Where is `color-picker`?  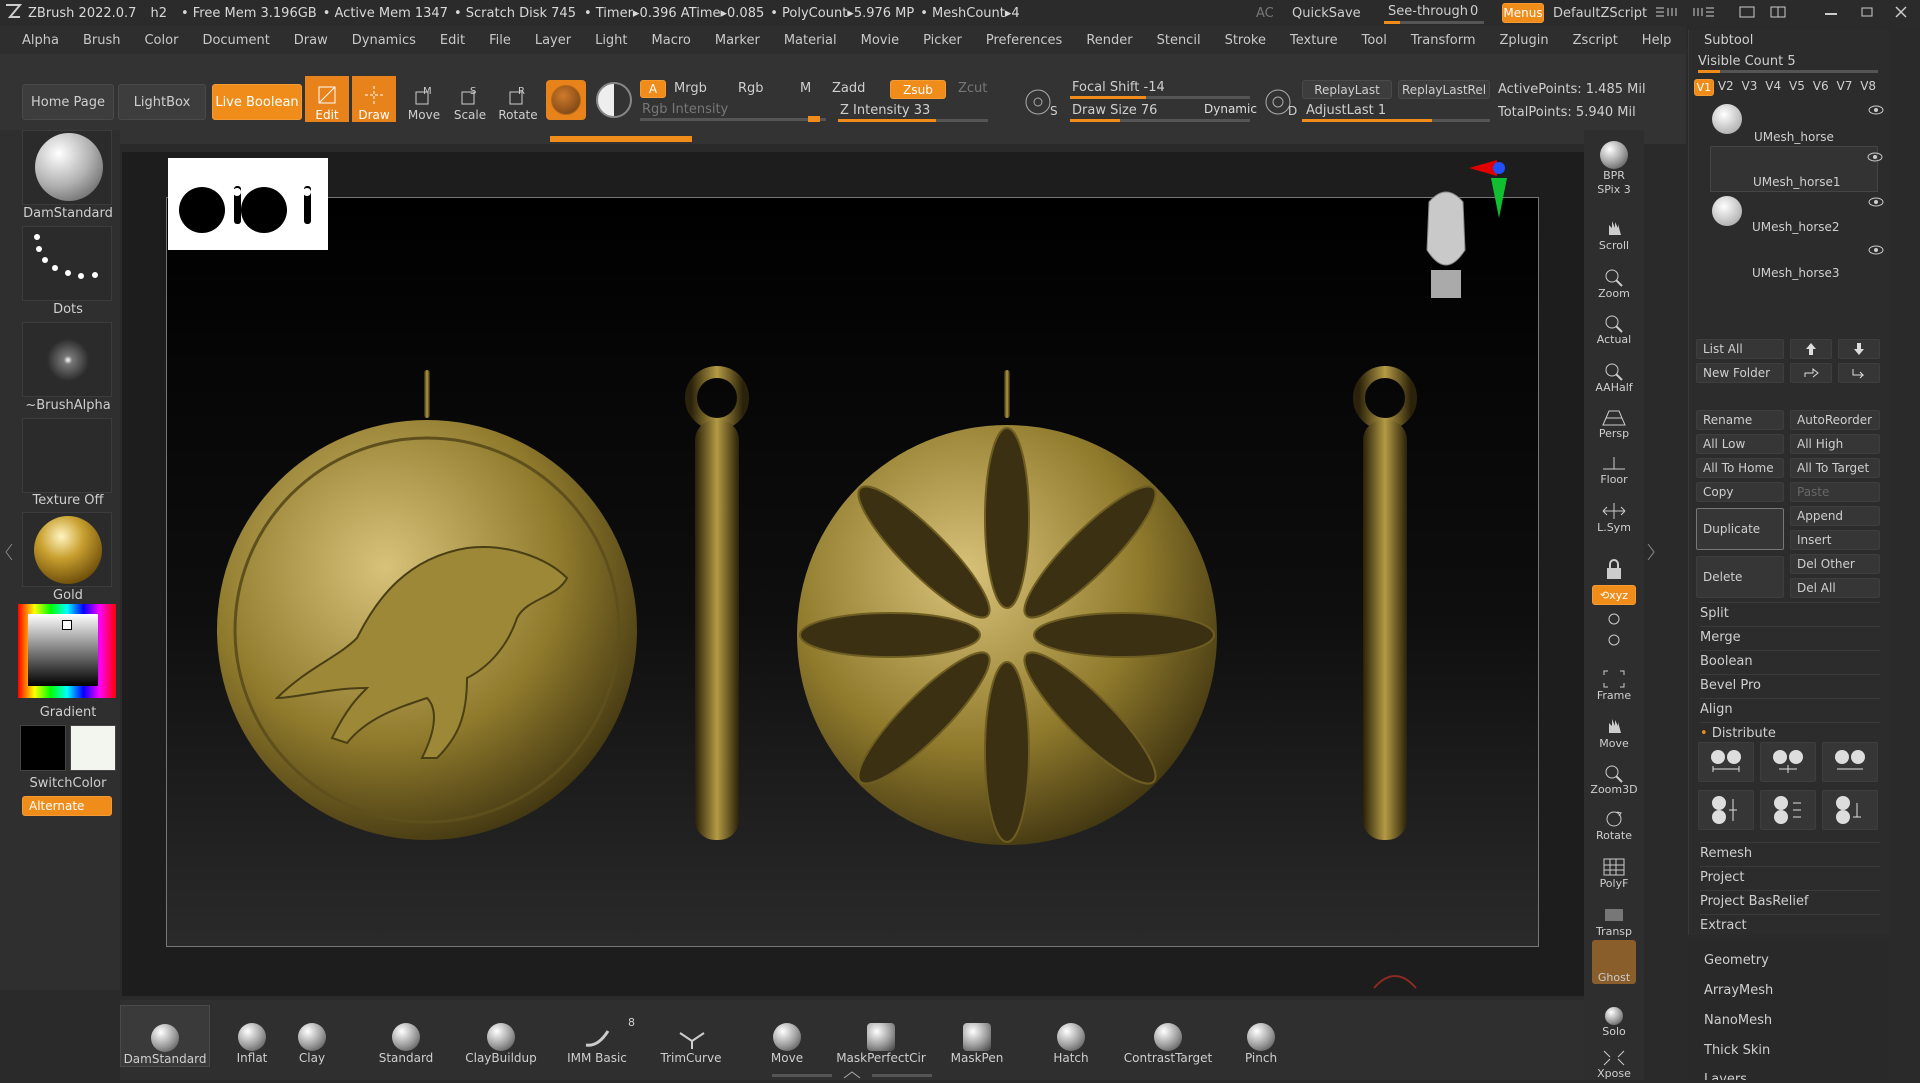
color-picker is located at coordinates (67, 651).